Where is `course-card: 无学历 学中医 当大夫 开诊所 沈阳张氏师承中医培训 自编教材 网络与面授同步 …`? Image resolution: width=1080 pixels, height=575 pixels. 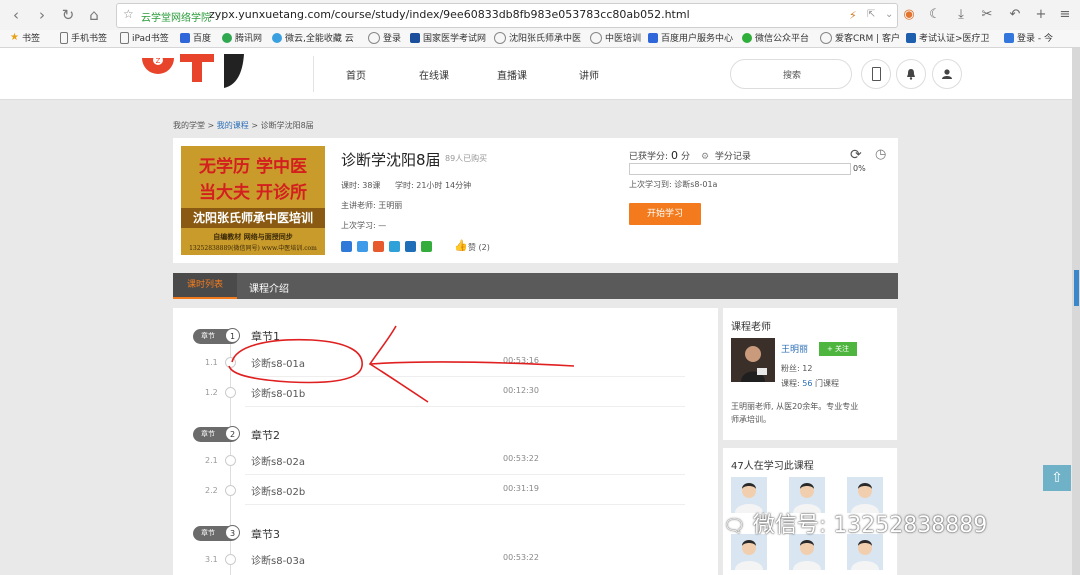 course-card: 无学历 学中医 当大夫 开诊所 沈阳张氏师承中医培训 自编教材 网络与面授同步 … is located at coordinates (535, 200).